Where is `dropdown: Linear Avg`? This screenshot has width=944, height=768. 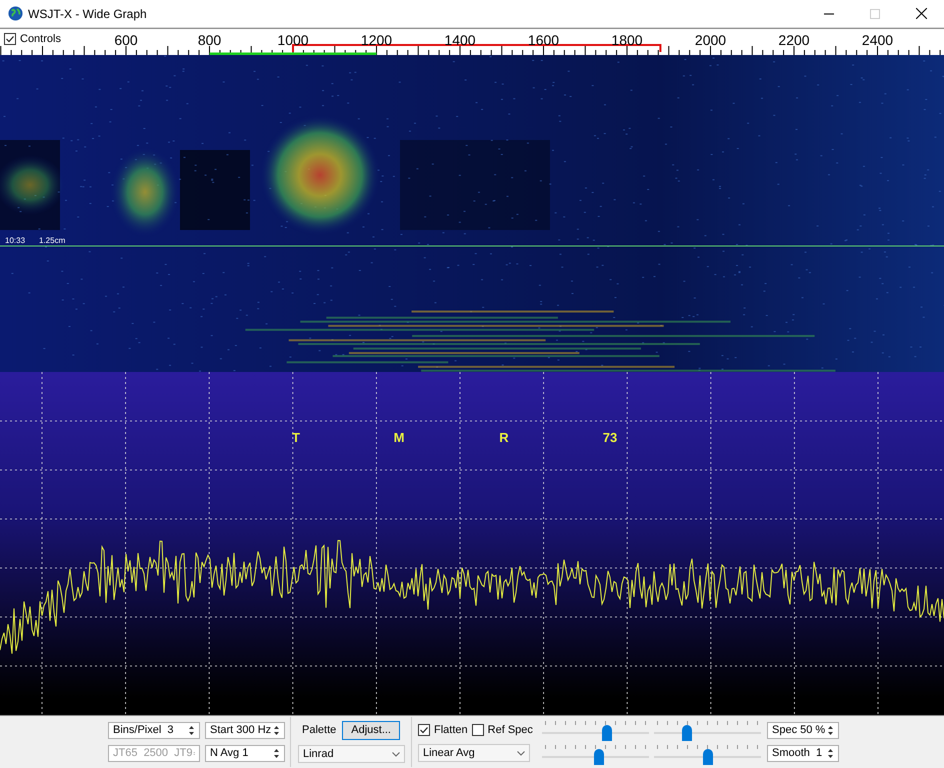 dropdown: Linear Avg is located at coordinates (474, 753).